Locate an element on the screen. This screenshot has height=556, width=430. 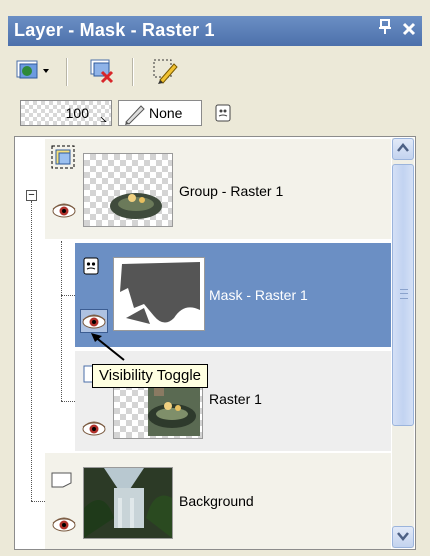
layer-name: Mask - Raster 1 is located at coordinates (258, 295).